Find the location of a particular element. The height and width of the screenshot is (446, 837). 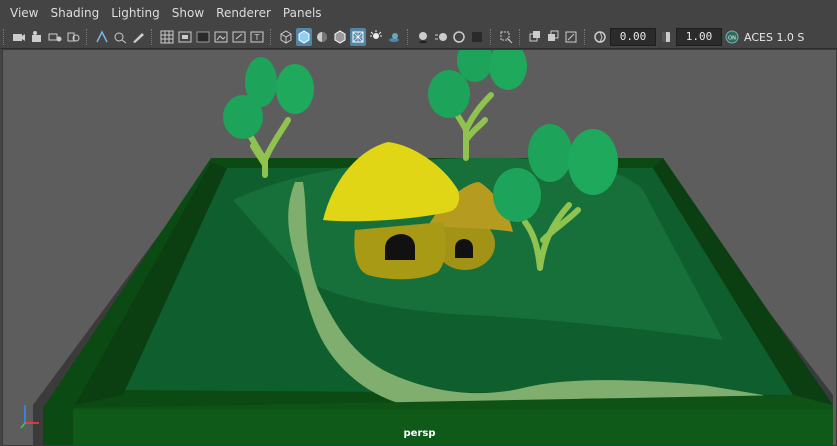

pencil-icon is located at coordinates (138, 37).